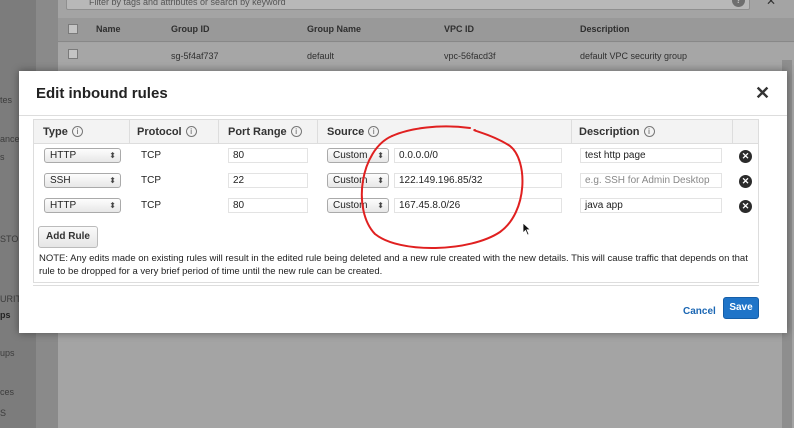 This screenshot has height=428, width=794. I want to click on table-cell: default, so click(321, 56).